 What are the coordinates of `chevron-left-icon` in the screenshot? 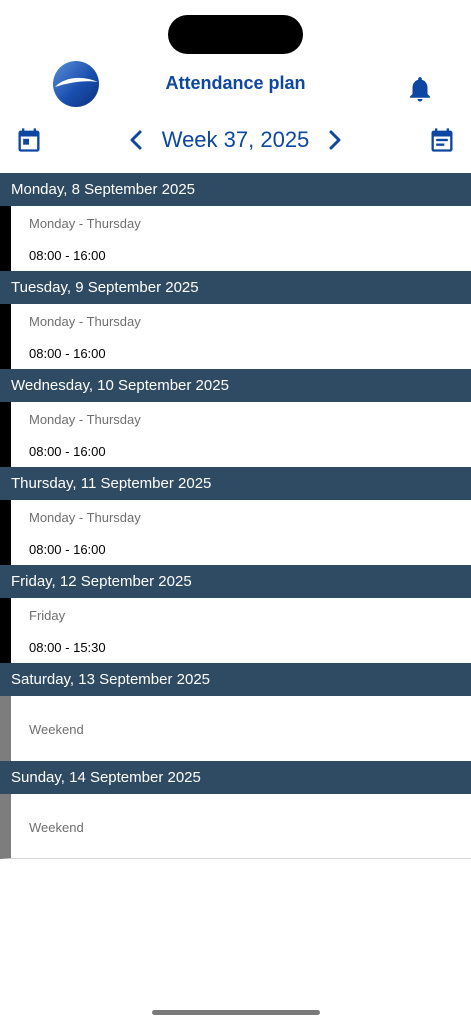 It's located at (136, 140).